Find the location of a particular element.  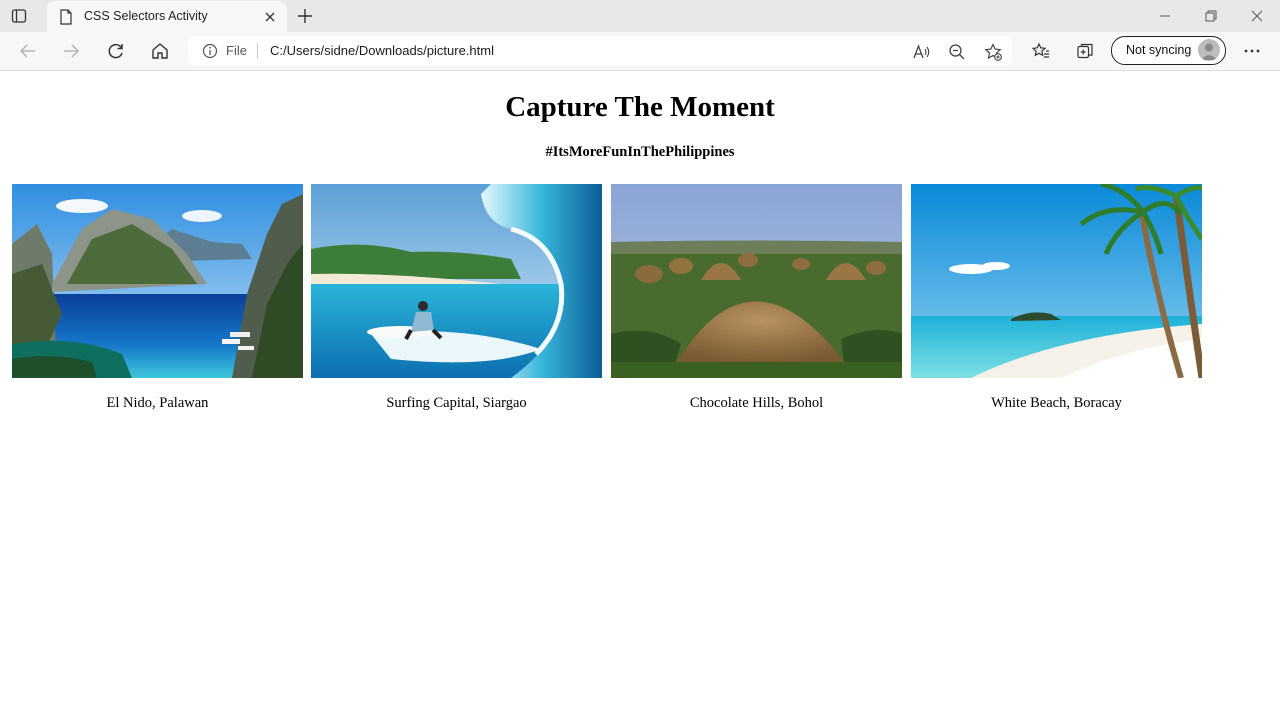

profile-button: Not syncing is located at coordinates (1168, 50).